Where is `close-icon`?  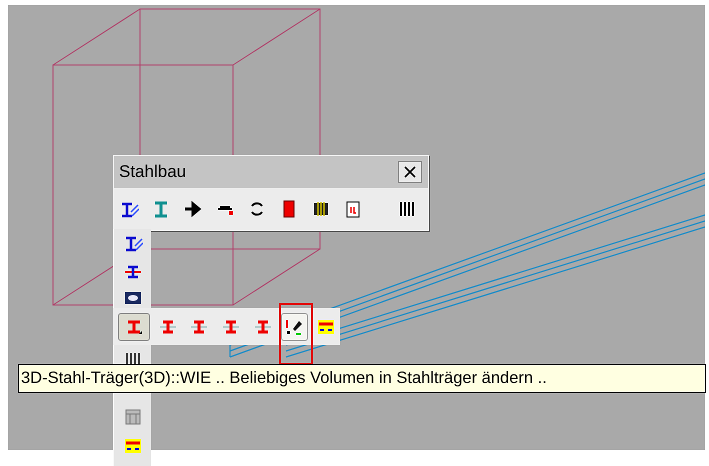
close-icon is located at coordinates (410, 172).